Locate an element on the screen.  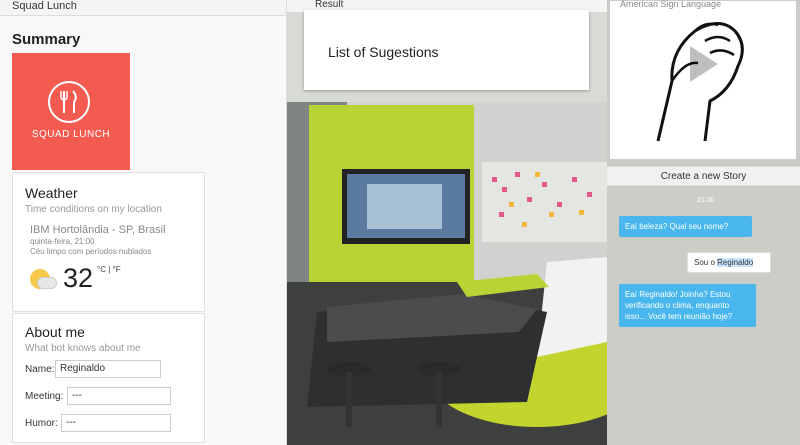
user-message: Sou o Reginaldo is located at coordinates (729, 262).